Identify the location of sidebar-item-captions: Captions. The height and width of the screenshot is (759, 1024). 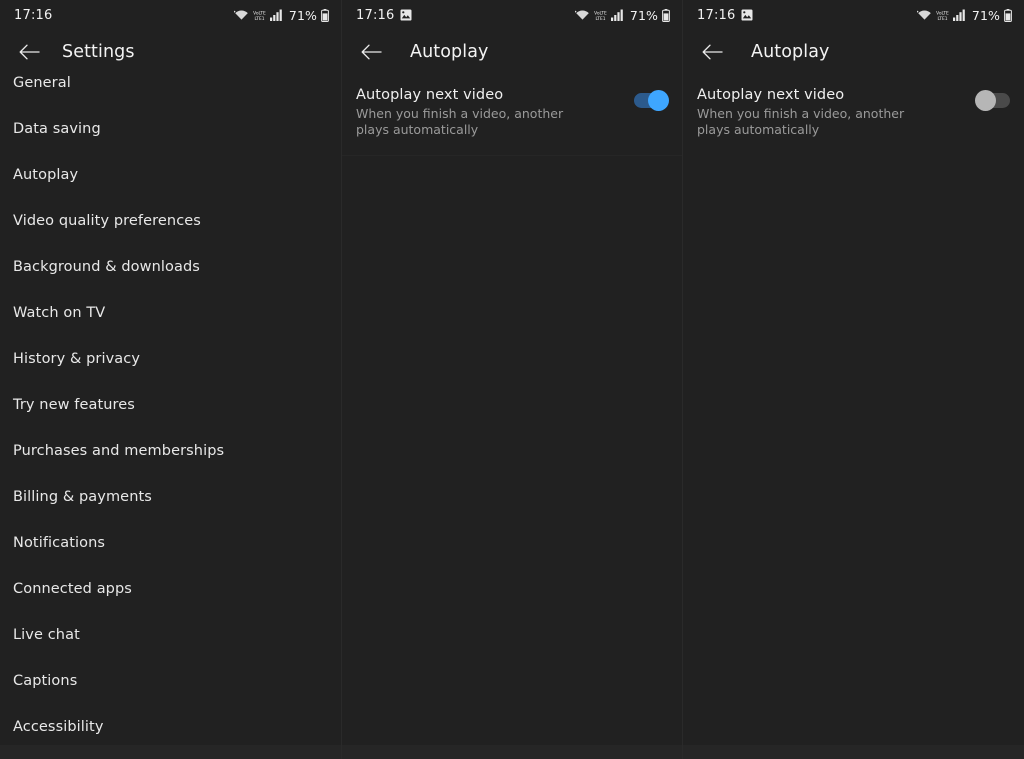
(170, 681).